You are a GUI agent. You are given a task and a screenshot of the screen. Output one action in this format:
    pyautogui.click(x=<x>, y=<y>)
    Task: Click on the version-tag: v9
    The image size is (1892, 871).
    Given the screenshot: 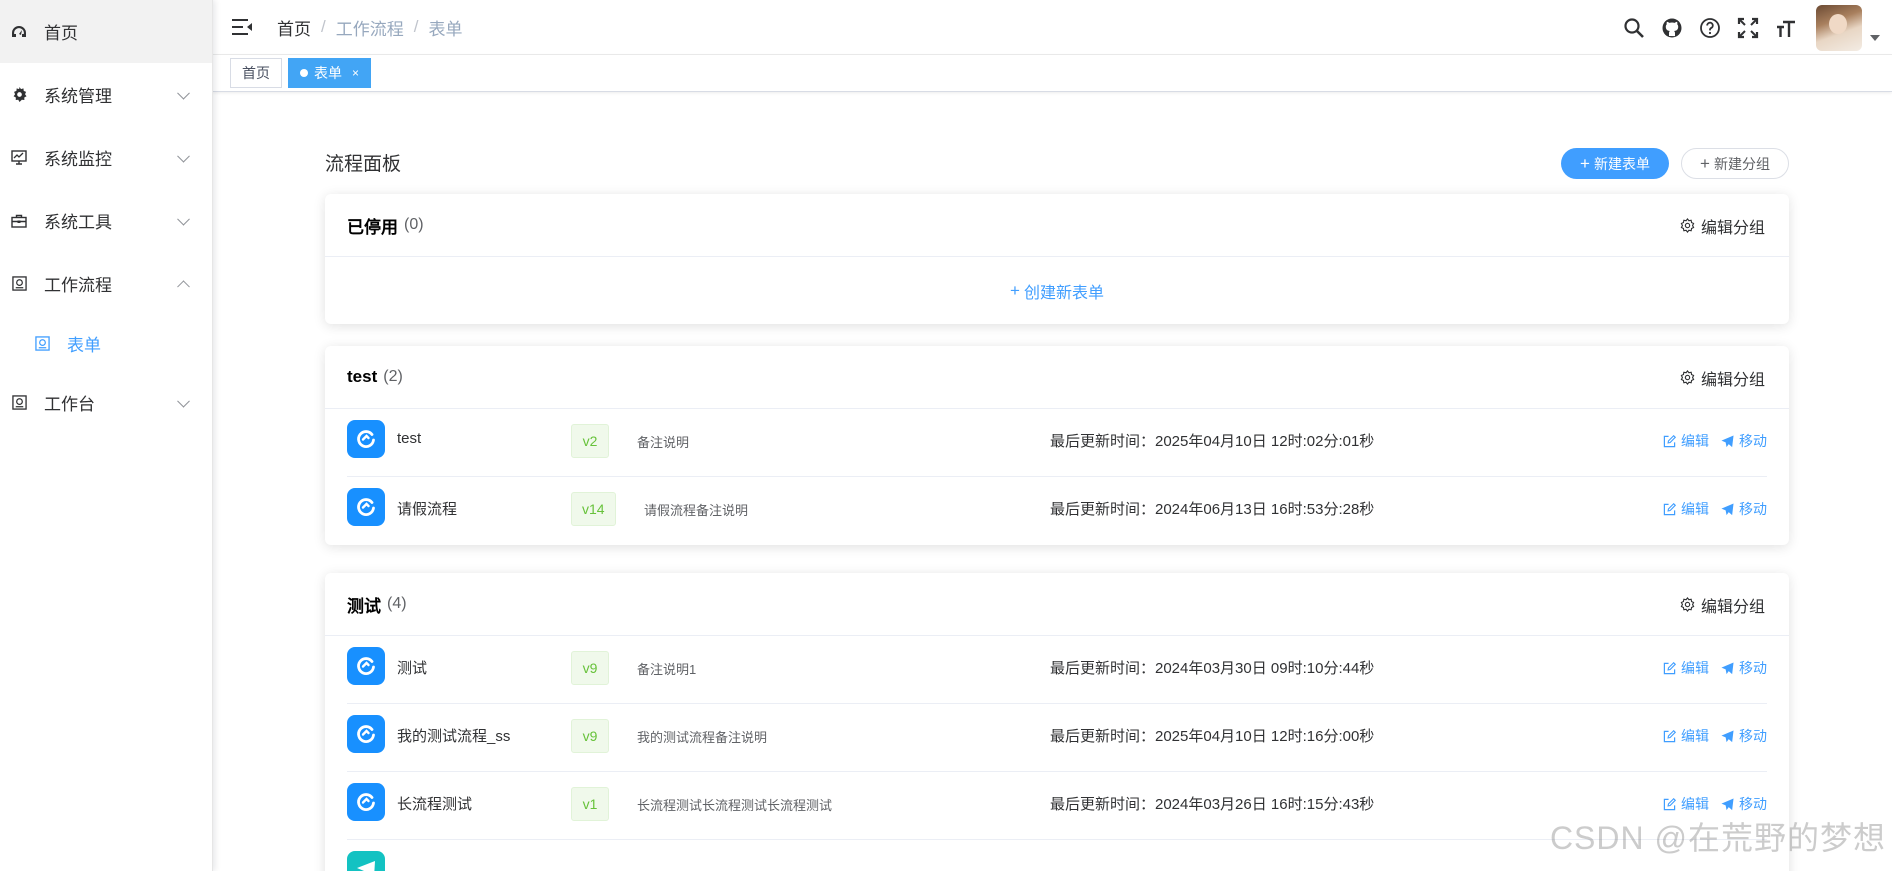 What is the action you would take?
    pyautogui.click(x=590, y=736)
    